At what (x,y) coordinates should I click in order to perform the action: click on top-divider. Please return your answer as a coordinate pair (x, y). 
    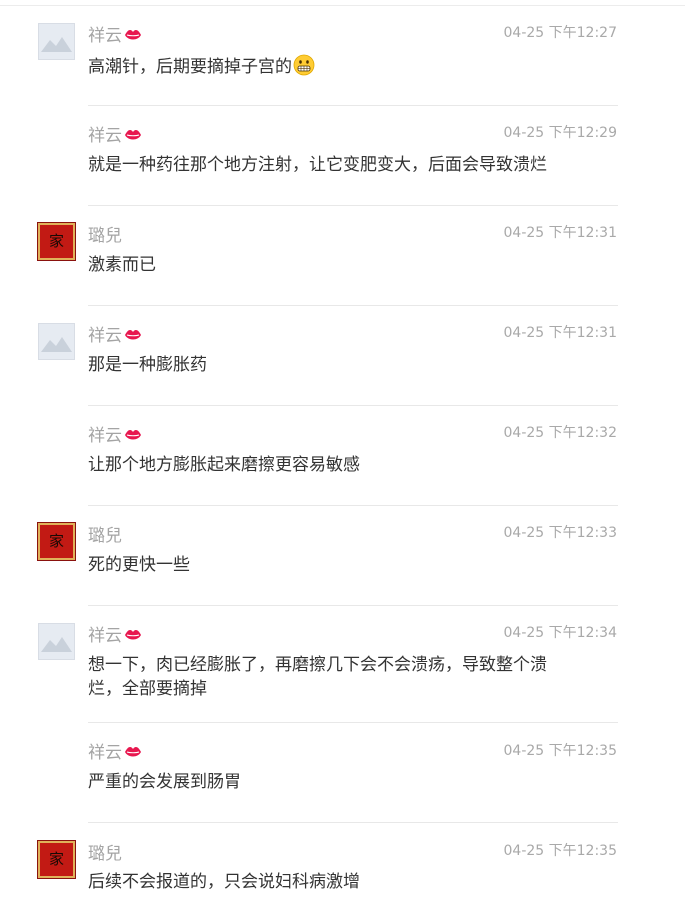
    Looking at the image, I should click on (342, 5).